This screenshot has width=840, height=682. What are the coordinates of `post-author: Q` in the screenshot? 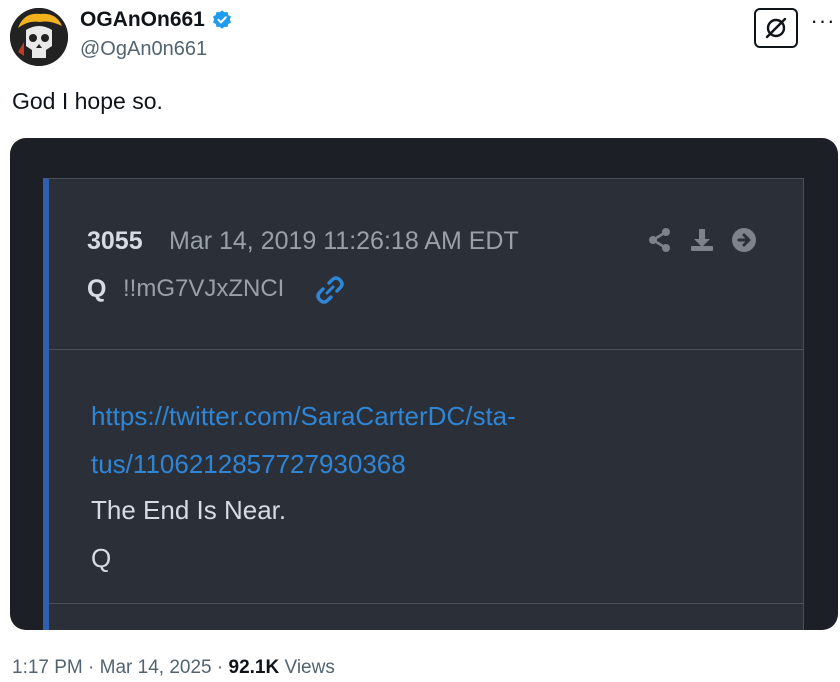 It's located at (97, 289).